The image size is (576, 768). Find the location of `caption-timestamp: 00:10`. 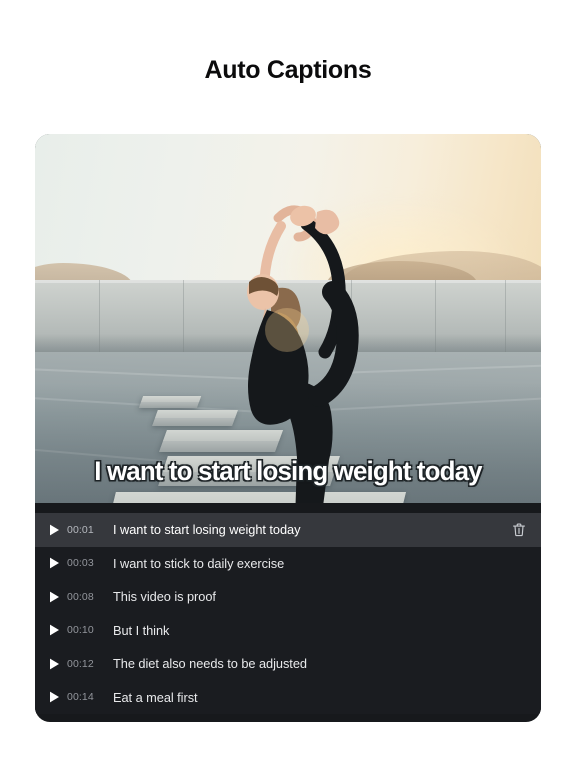

caption-timestamp: 00:10 is located at coordinates (80, 630).